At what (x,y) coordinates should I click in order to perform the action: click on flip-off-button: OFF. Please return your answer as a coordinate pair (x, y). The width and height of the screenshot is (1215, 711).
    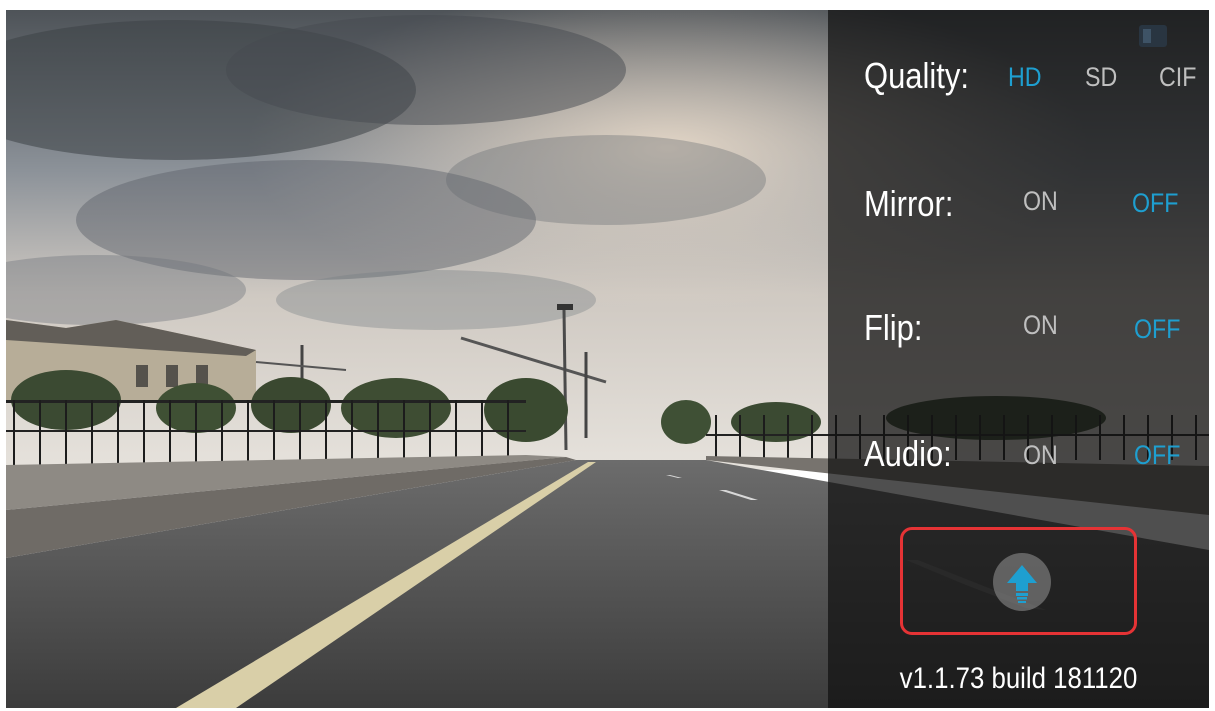
    Looking at the image, I should click on (1157, 329).